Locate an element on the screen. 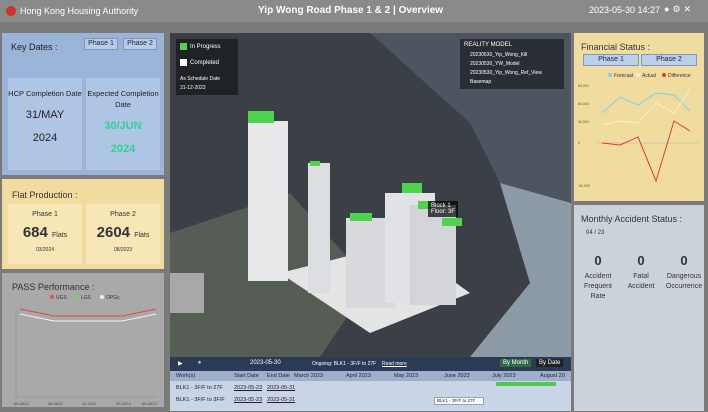 The image size is (708, 412). flat-phase2-unit: Flats is located at coordinates (142, 235).